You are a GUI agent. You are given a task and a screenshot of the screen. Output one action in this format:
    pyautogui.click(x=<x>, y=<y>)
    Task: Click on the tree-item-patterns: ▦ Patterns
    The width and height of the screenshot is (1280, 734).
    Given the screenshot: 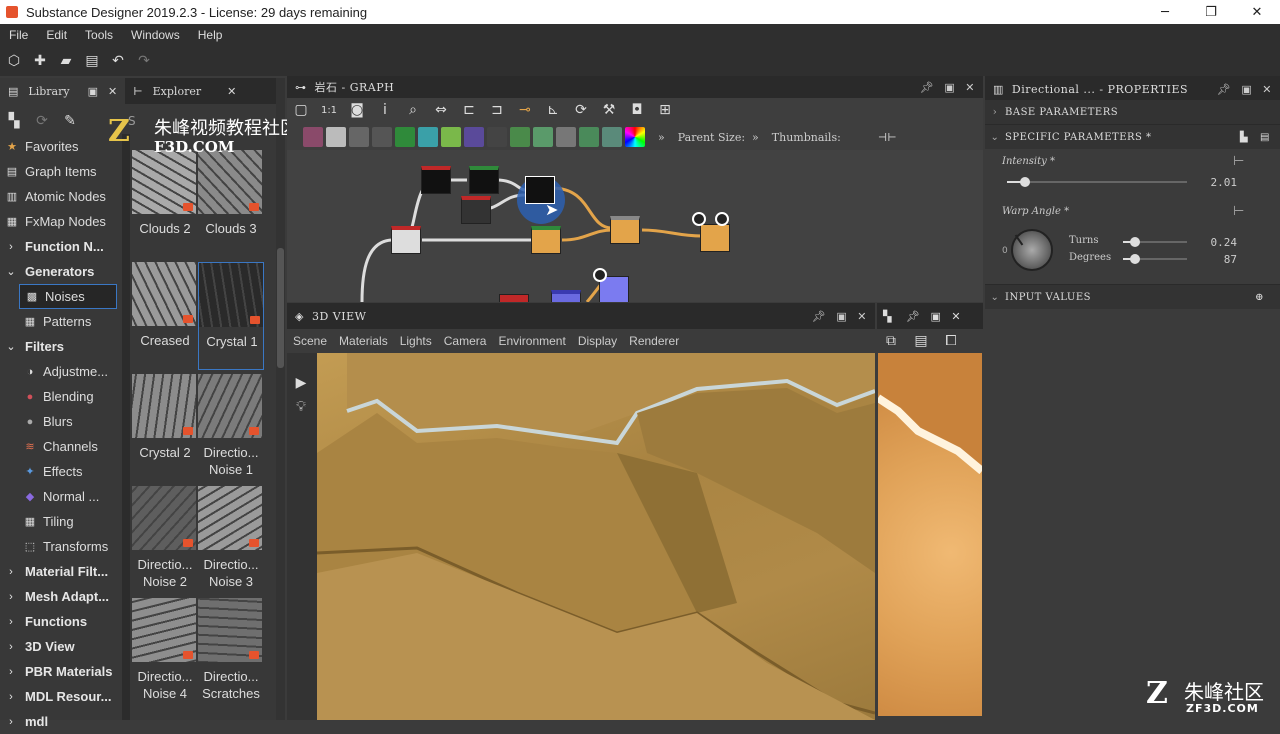 What is the action you would take?
    pyautogui.click(x=61, y=321)
    